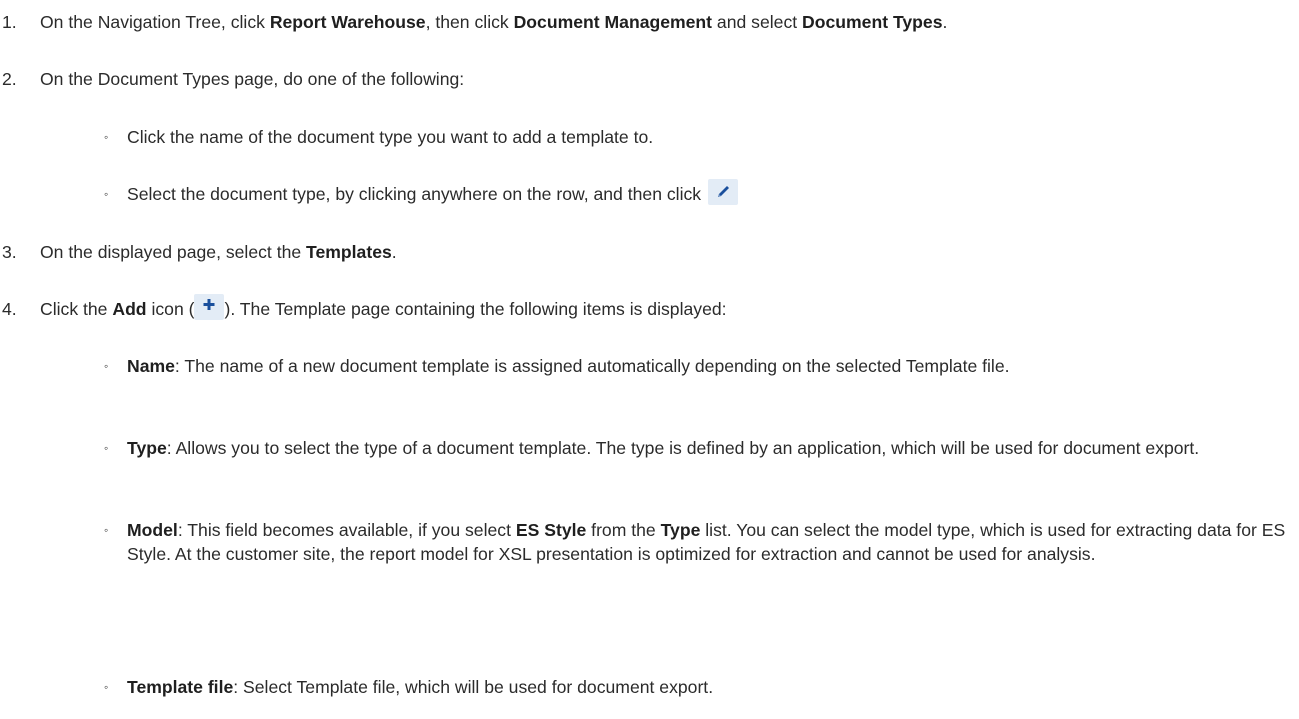 This screenshot has height=719, width=1299. Describe the element at coordinates (209, 307) in the screenshot. I see `add-plus-icon` at that location.